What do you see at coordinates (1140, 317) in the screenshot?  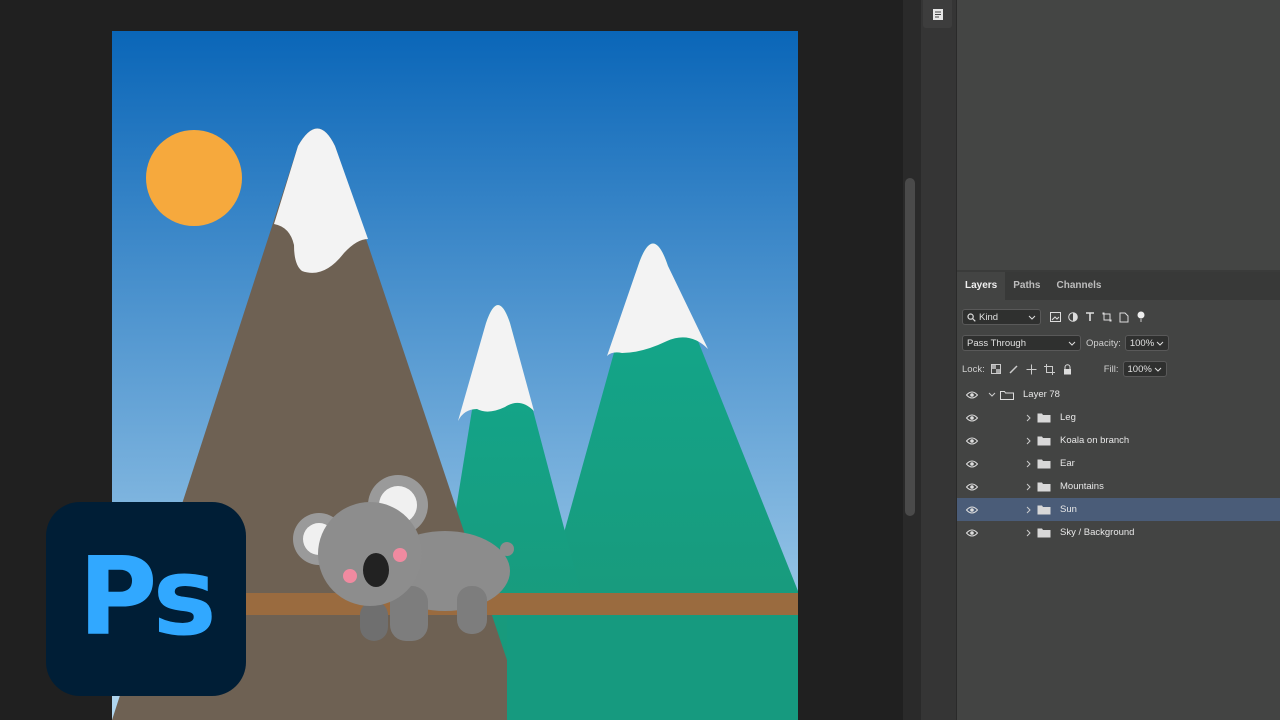 I see `filter-toggle-icon` at bounding box center [1140, 317].